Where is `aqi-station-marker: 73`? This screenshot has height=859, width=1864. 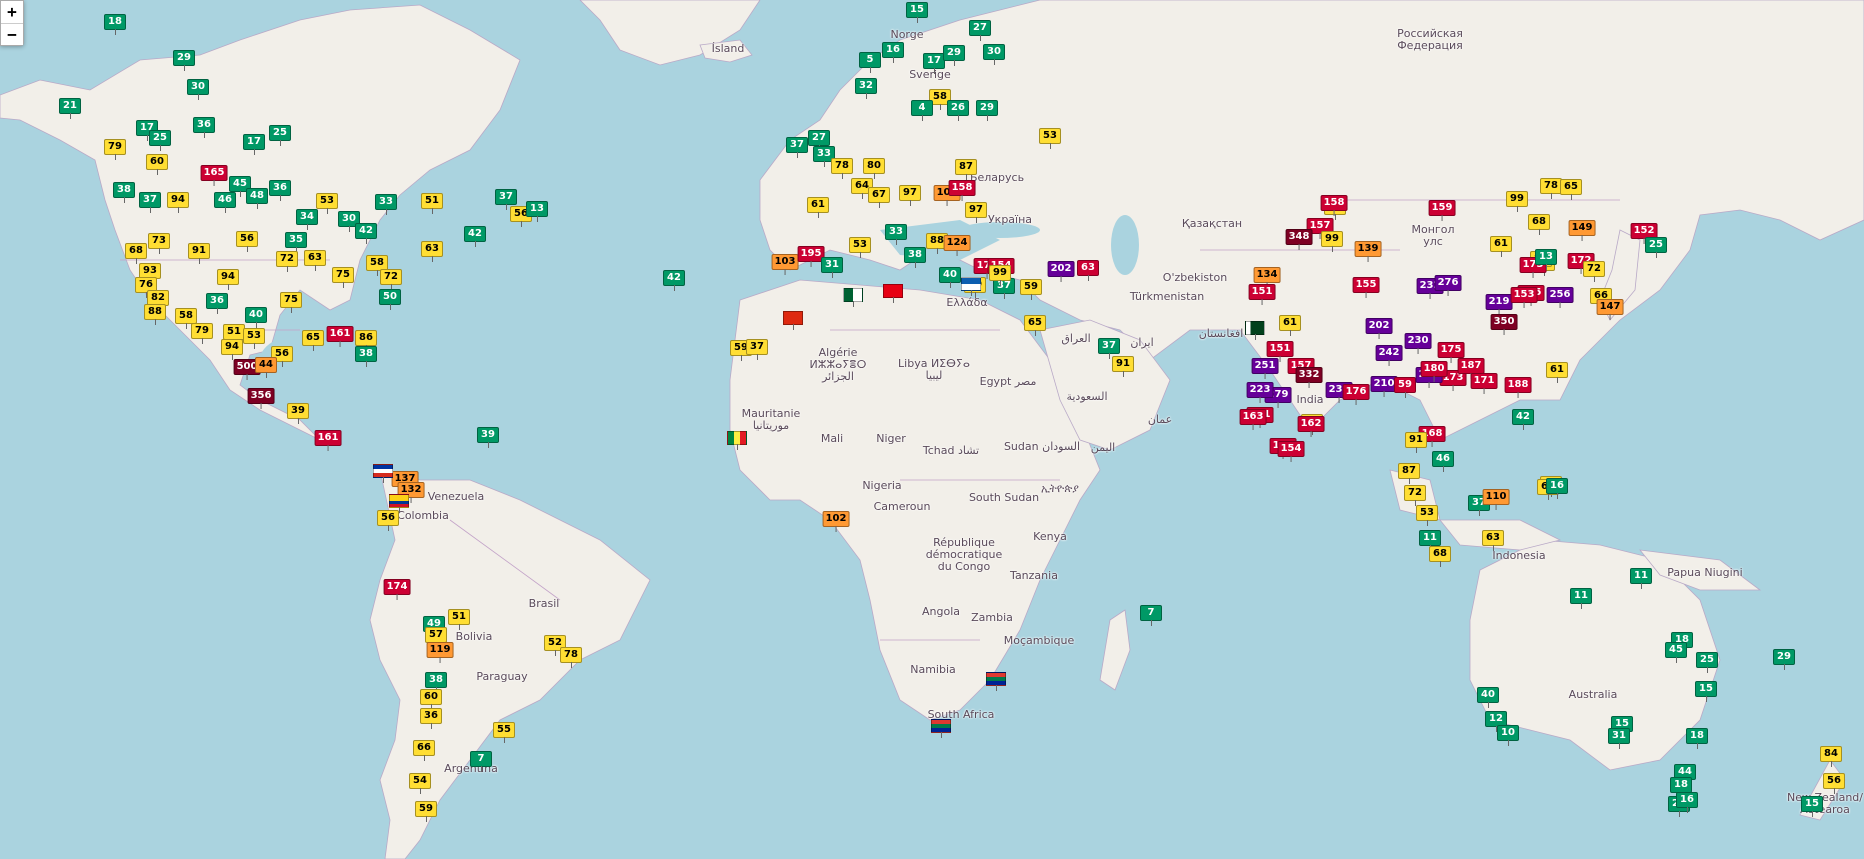 aqi-station-marker: 73 is located at coordinates (159, 243).